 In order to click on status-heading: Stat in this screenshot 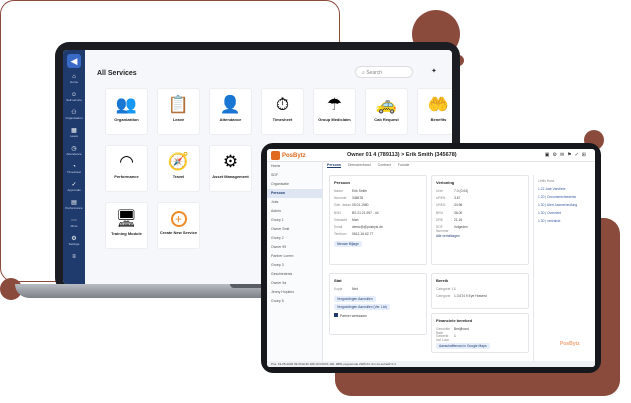, I will do `click(338, 280)`.